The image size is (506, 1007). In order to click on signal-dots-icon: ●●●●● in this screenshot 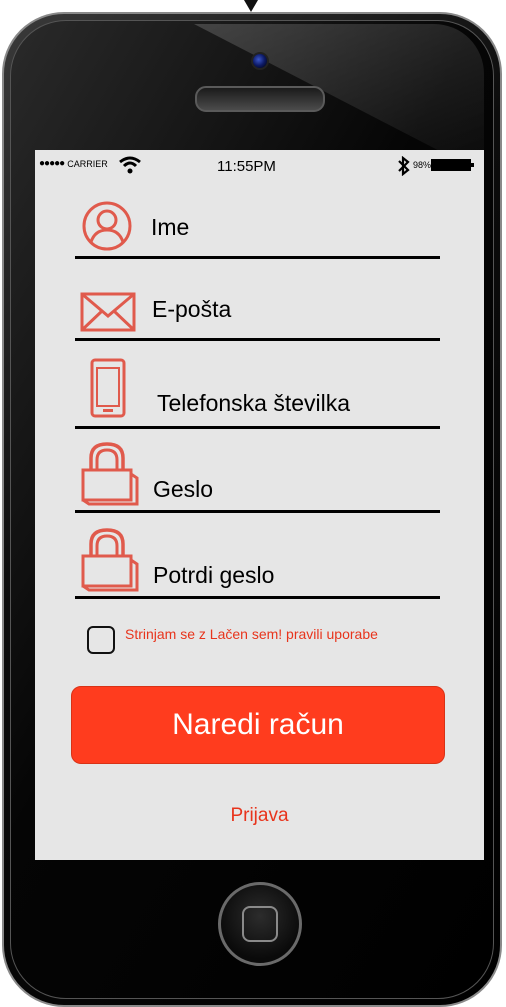, I will do `click(52, 163)`.